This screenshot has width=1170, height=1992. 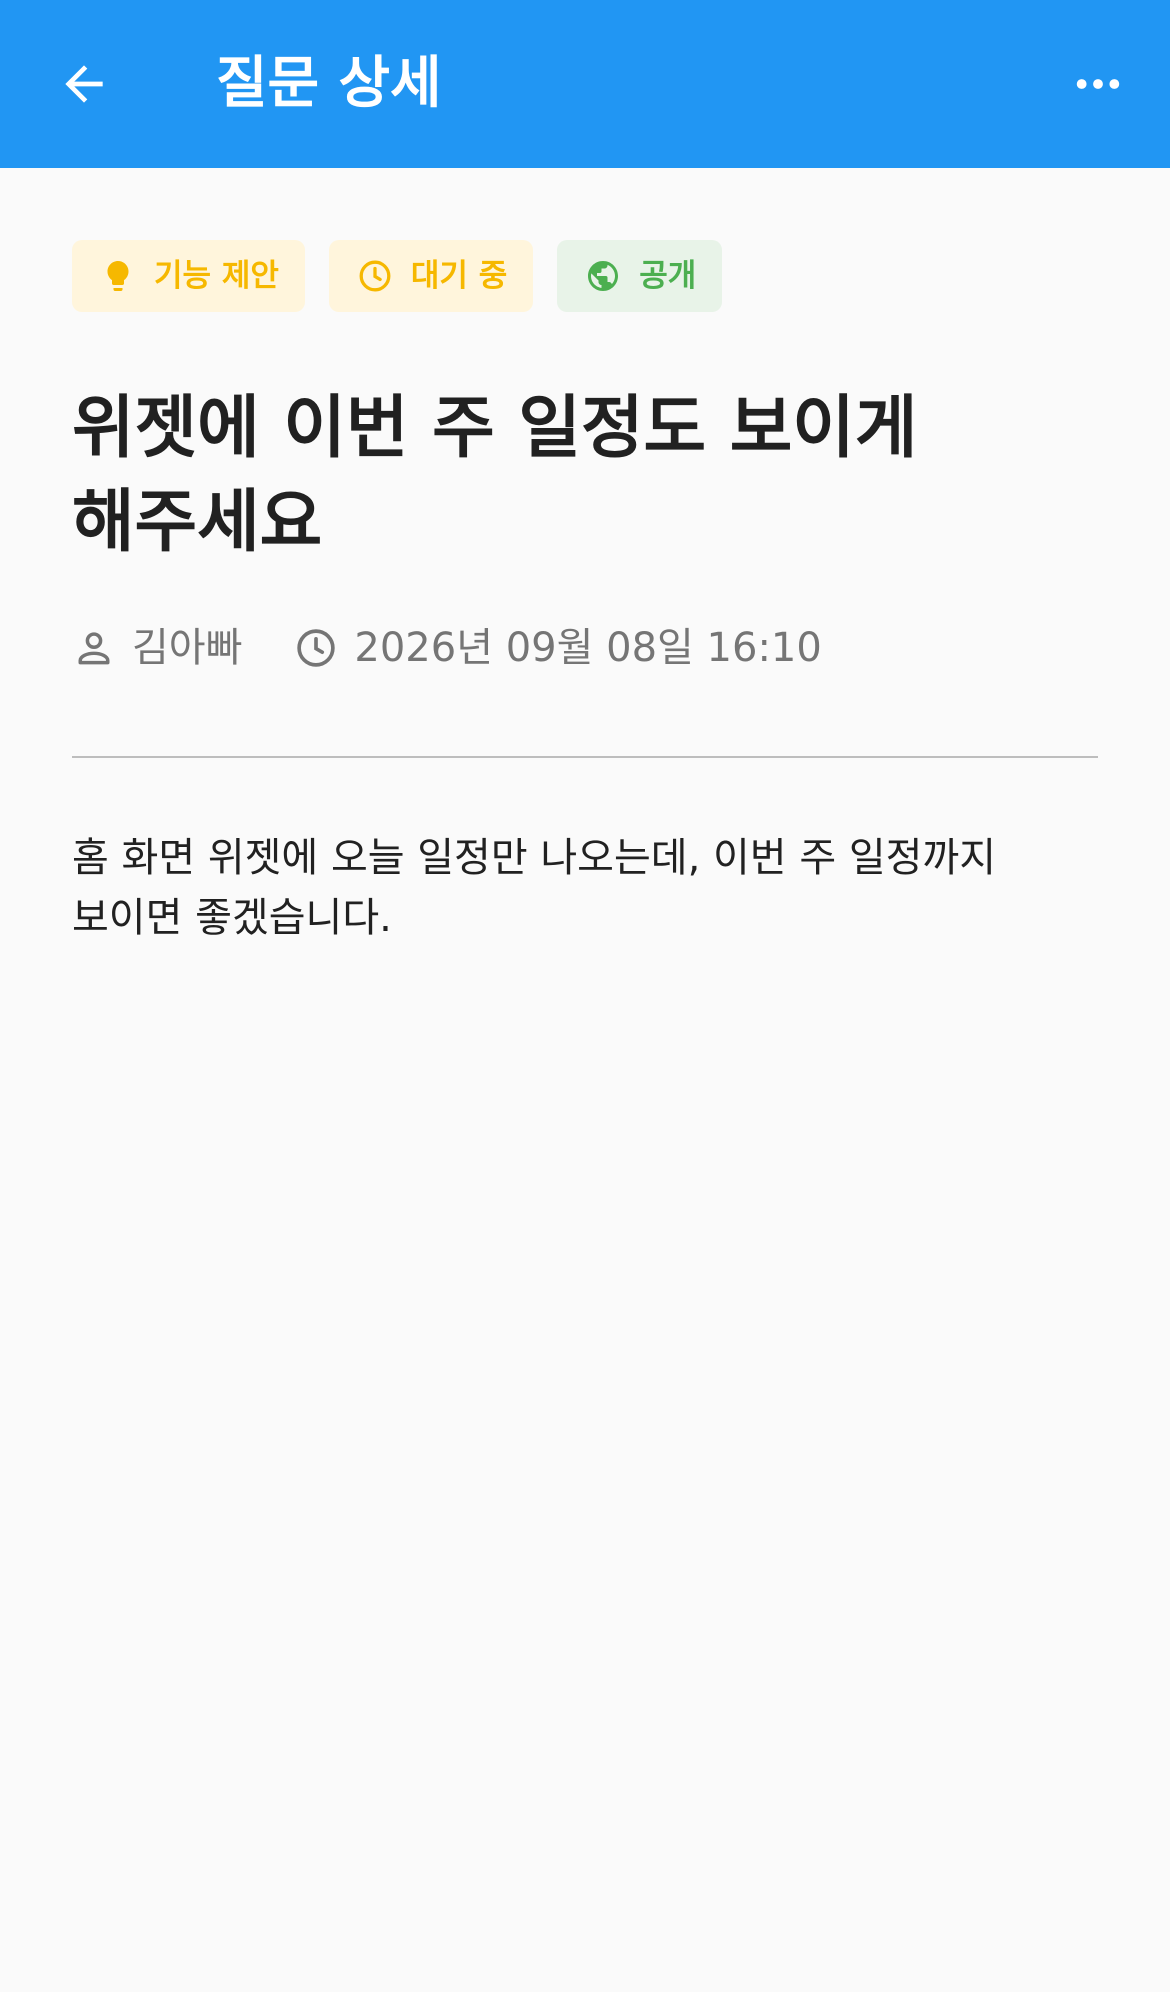 I want to click on more-options-button, so click(x=1098, y=84).